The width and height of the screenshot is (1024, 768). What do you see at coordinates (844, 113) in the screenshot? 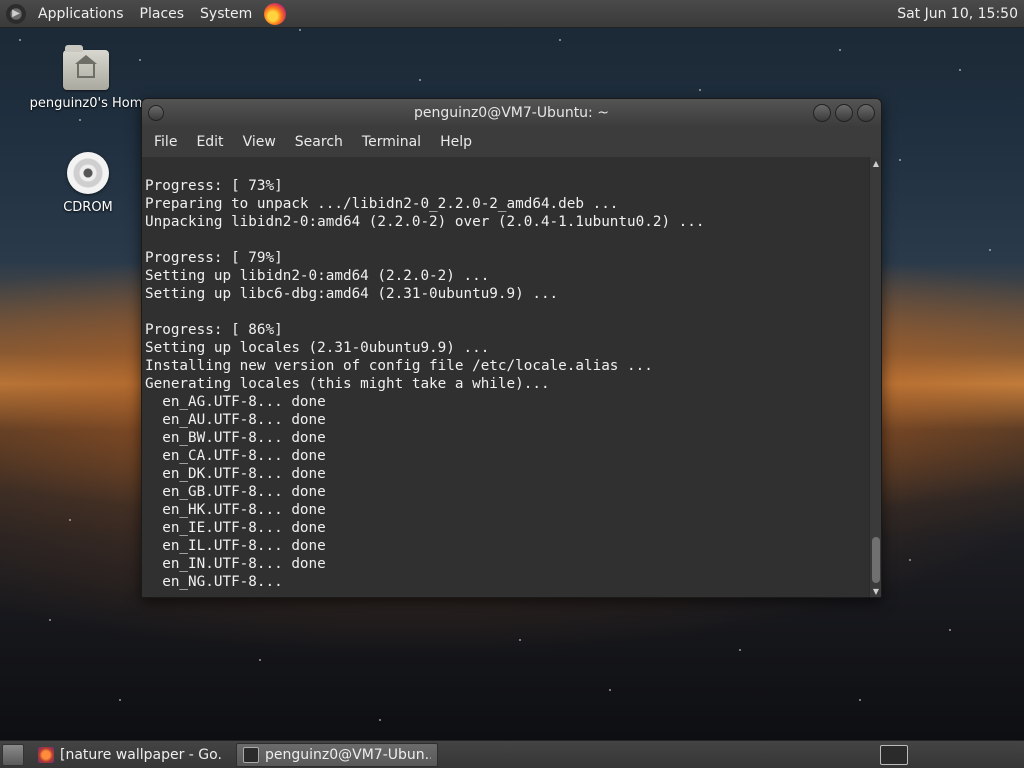
I see `maximize-button` at bounding box center [844, 113].